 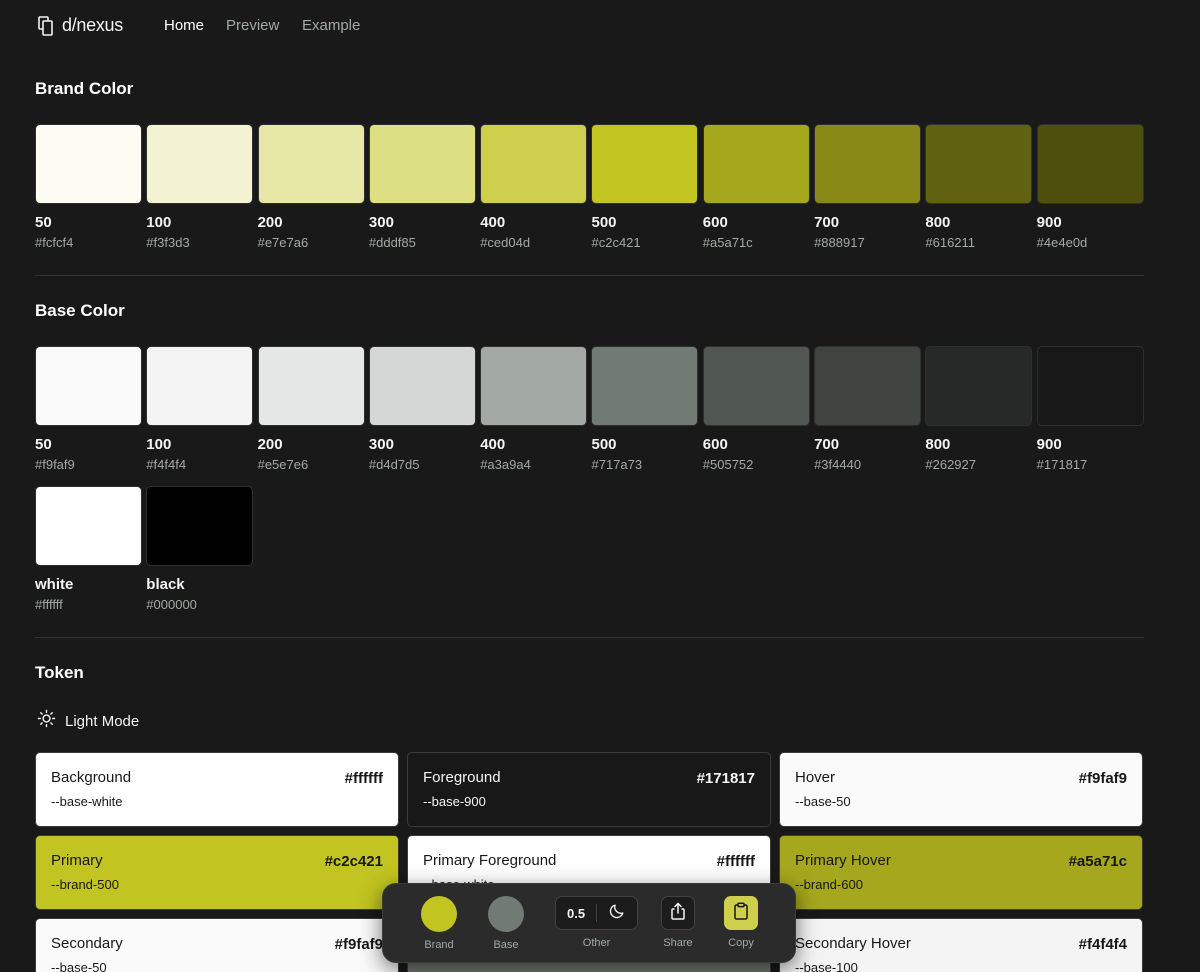 What do you see at coordinates (853, 943) in the screenshot?
I see `token-name: Secondary Hover` at bounding box center [853, 943].